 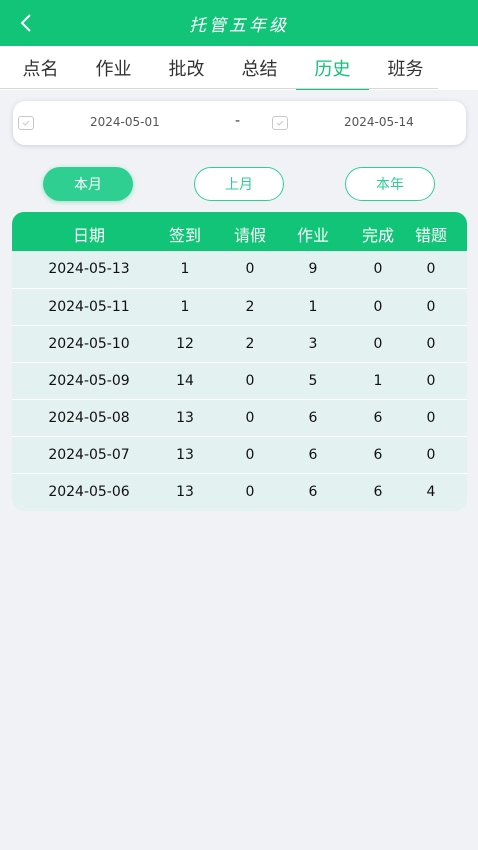 I want to click on tab-summary: 总结, so click(x=259, y=68).